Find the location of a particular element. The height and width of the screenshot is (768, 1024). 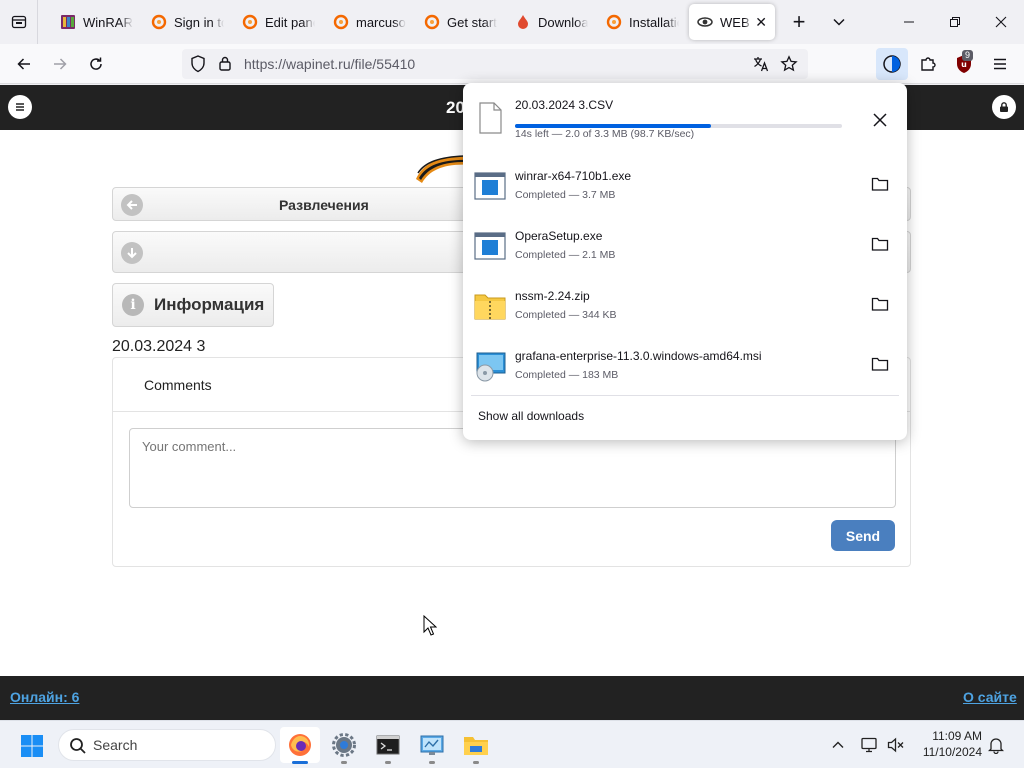

url-bar: https://wapinet.ru/file/55410 is located at coordinates (495, 64).